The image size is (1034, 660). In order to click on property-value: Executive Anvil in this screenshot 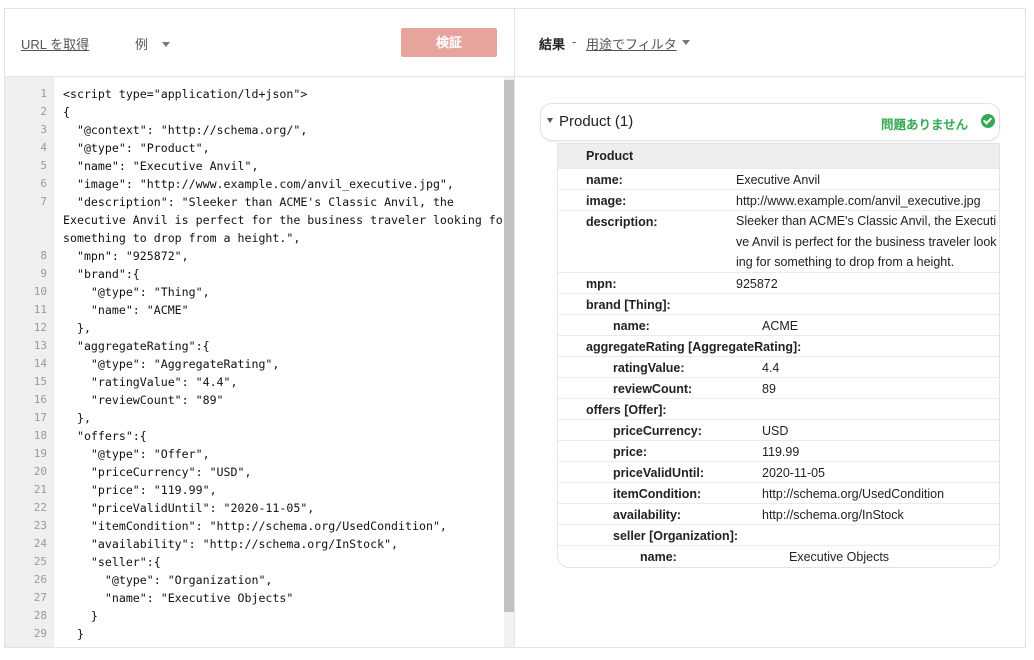, I will do `click(778, 180)`.